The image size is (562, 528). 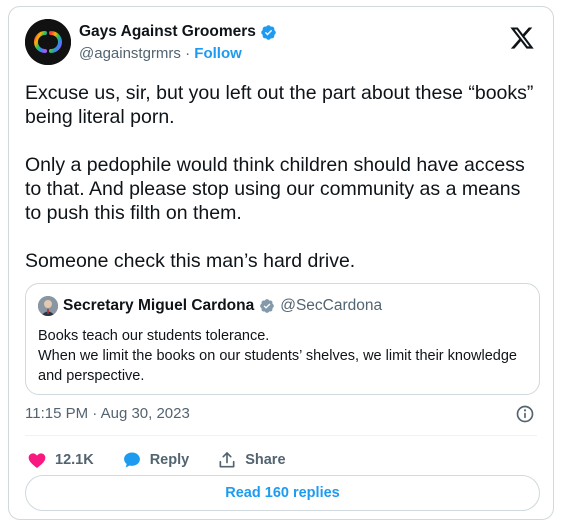 What do you see at coordinates (159, 305) in the screenshot?
I see `quoted-author-name: Secretary Miguel Cardona` at bounding box center [159, 305].